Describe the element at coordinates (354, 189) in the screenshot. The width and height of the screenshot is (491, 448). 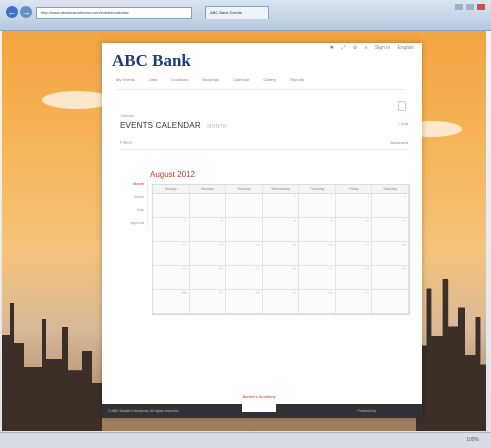
I see `weekday-label: Friday` at that location.